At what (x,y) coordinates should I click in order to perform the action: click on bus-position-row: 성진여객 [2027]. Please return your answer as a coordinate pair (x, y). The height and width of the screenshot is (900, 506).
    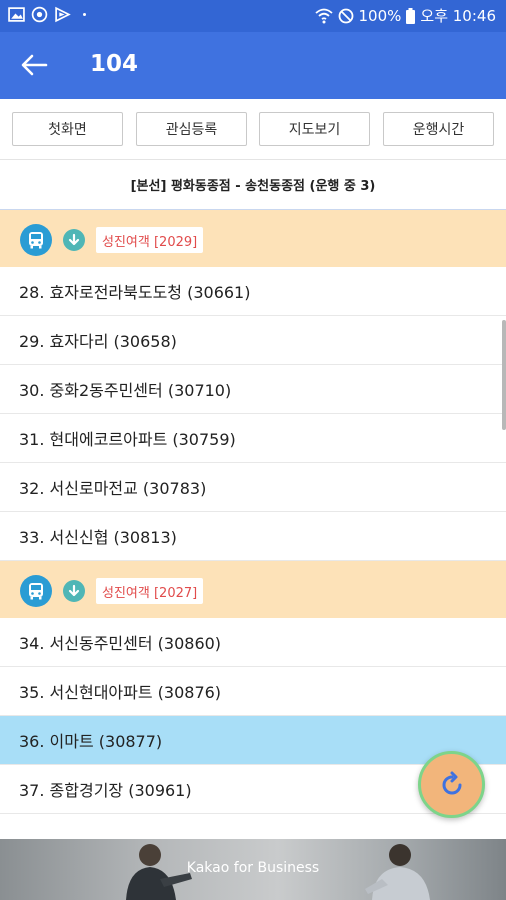
    Looking at the image, I should click on (253, 589).